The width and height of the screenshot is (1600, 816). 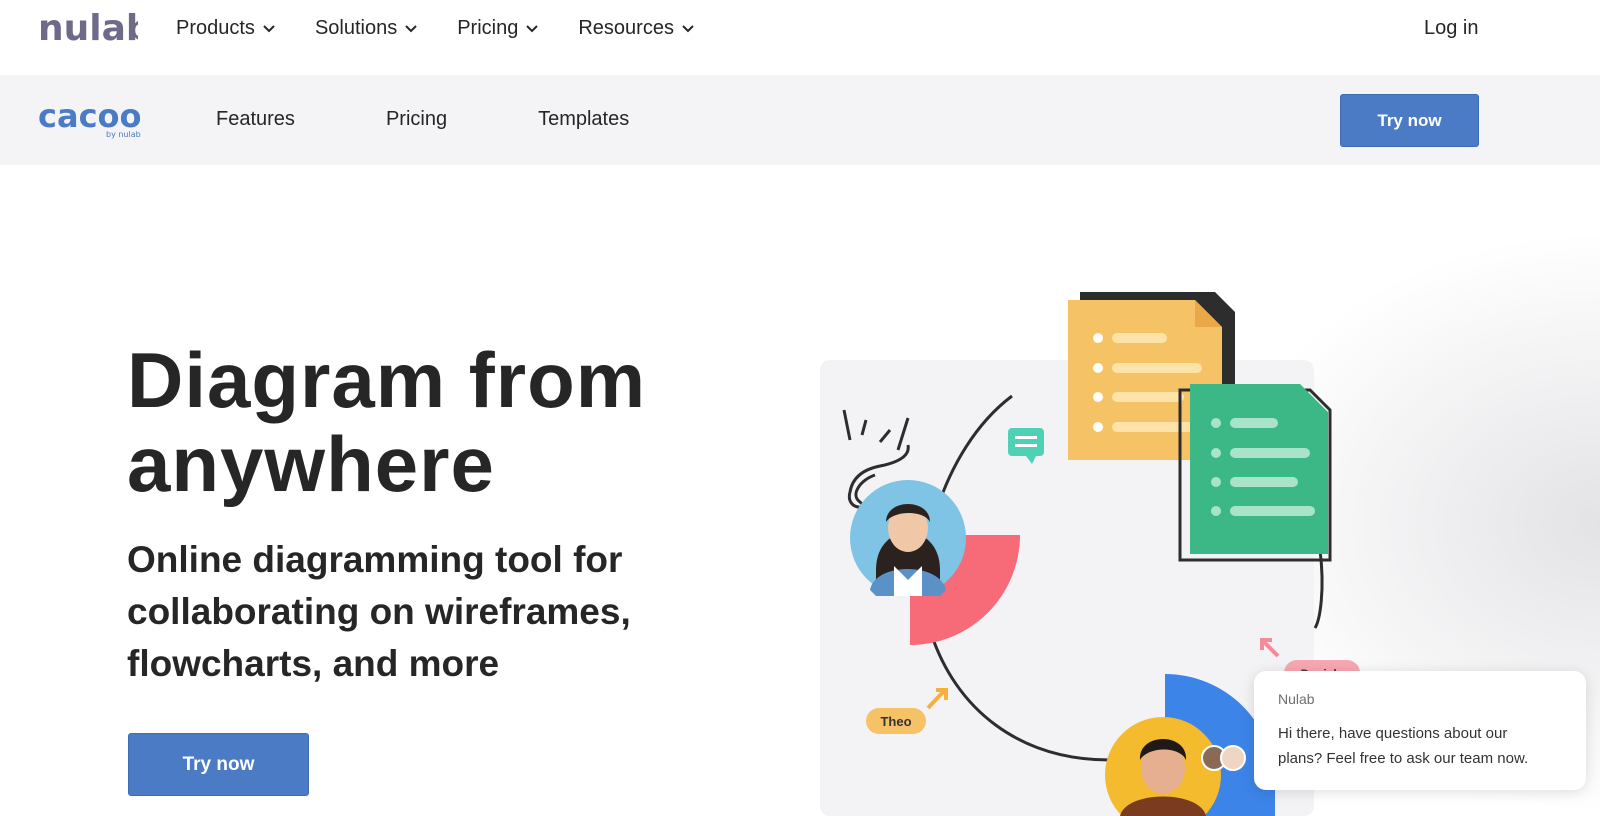 What do you see at coordinates (1318, 589) in the screenshot?
I see `connector-line` at bounding box center [1318, 589].